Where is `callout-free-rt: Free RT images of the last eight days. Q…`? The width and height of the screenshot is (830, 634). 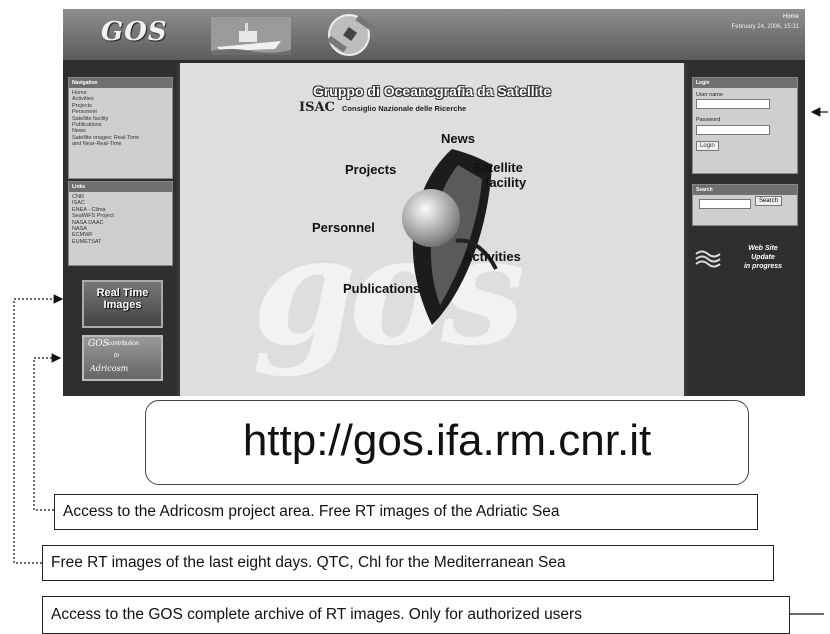 callout-free-rt: Free RT images of the last eight days. Q… is located at coordinates (408, 563).